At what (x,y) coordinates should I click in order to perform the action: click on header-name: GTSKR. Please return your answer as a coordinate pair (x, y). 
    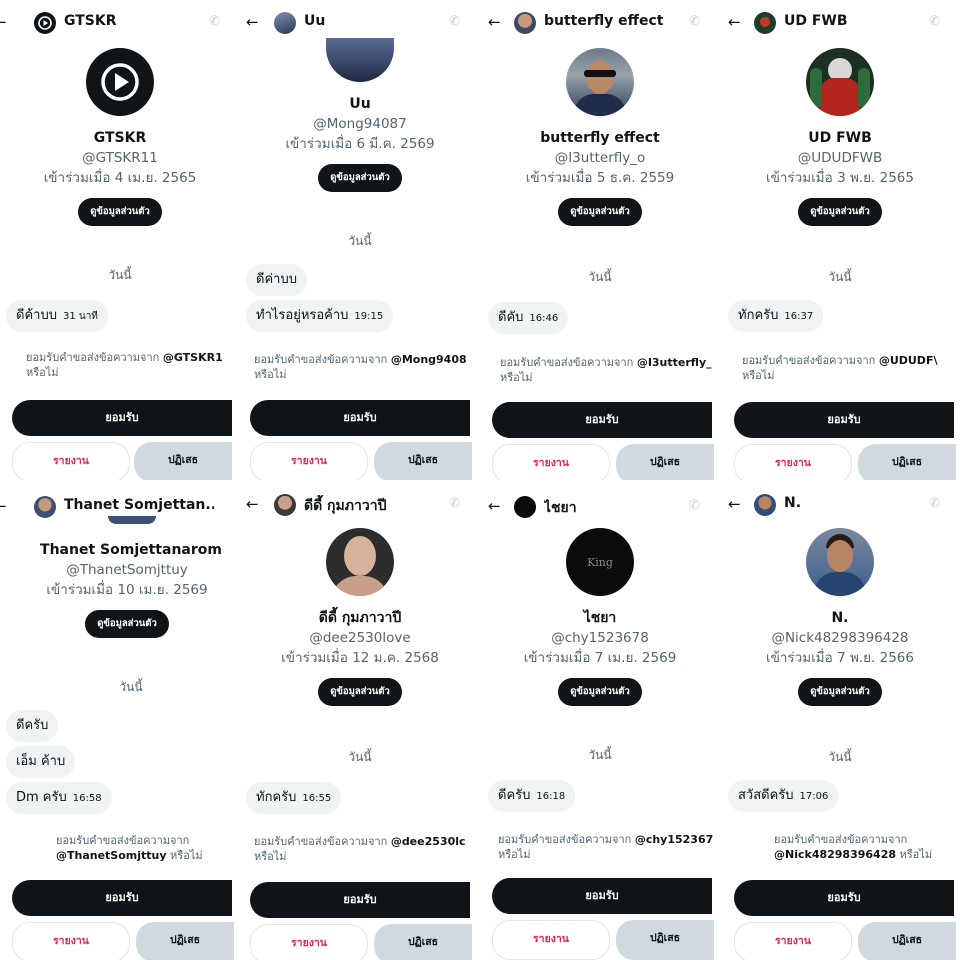
    Looking at the image, I should click on (90, 21).